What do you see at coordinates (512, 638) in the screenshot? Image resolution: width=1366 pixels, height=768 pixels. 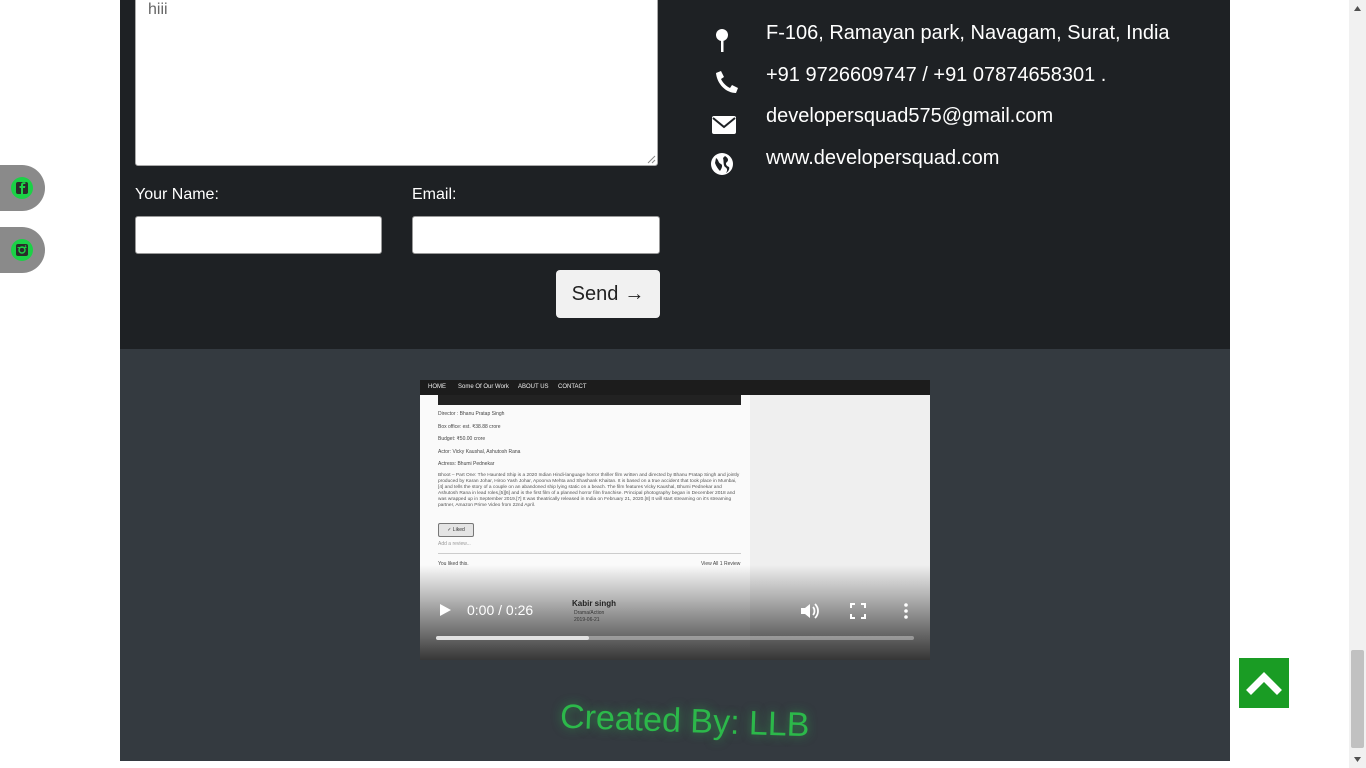 I see `video-buffered` at bounding box center [512, 638].